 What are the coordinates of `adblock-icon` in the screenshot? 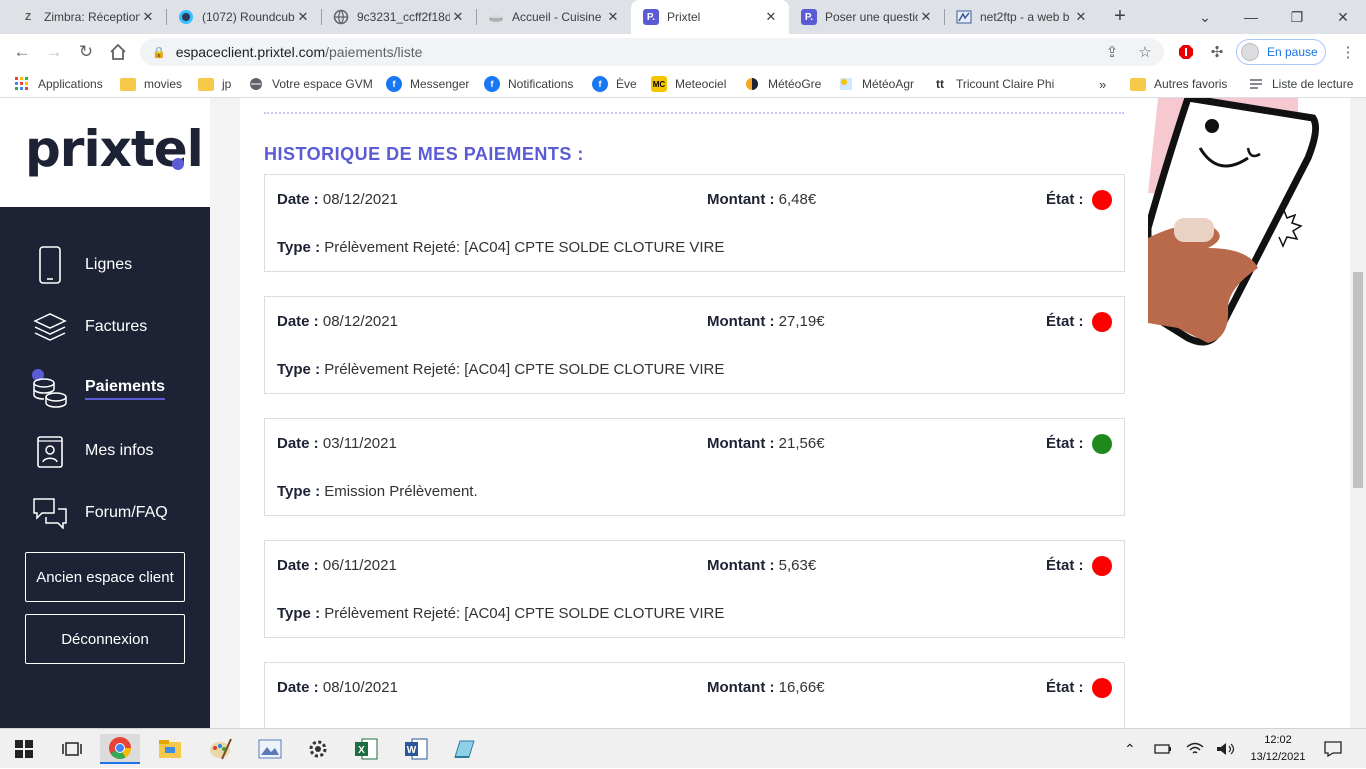 It's located at (1186, 52).